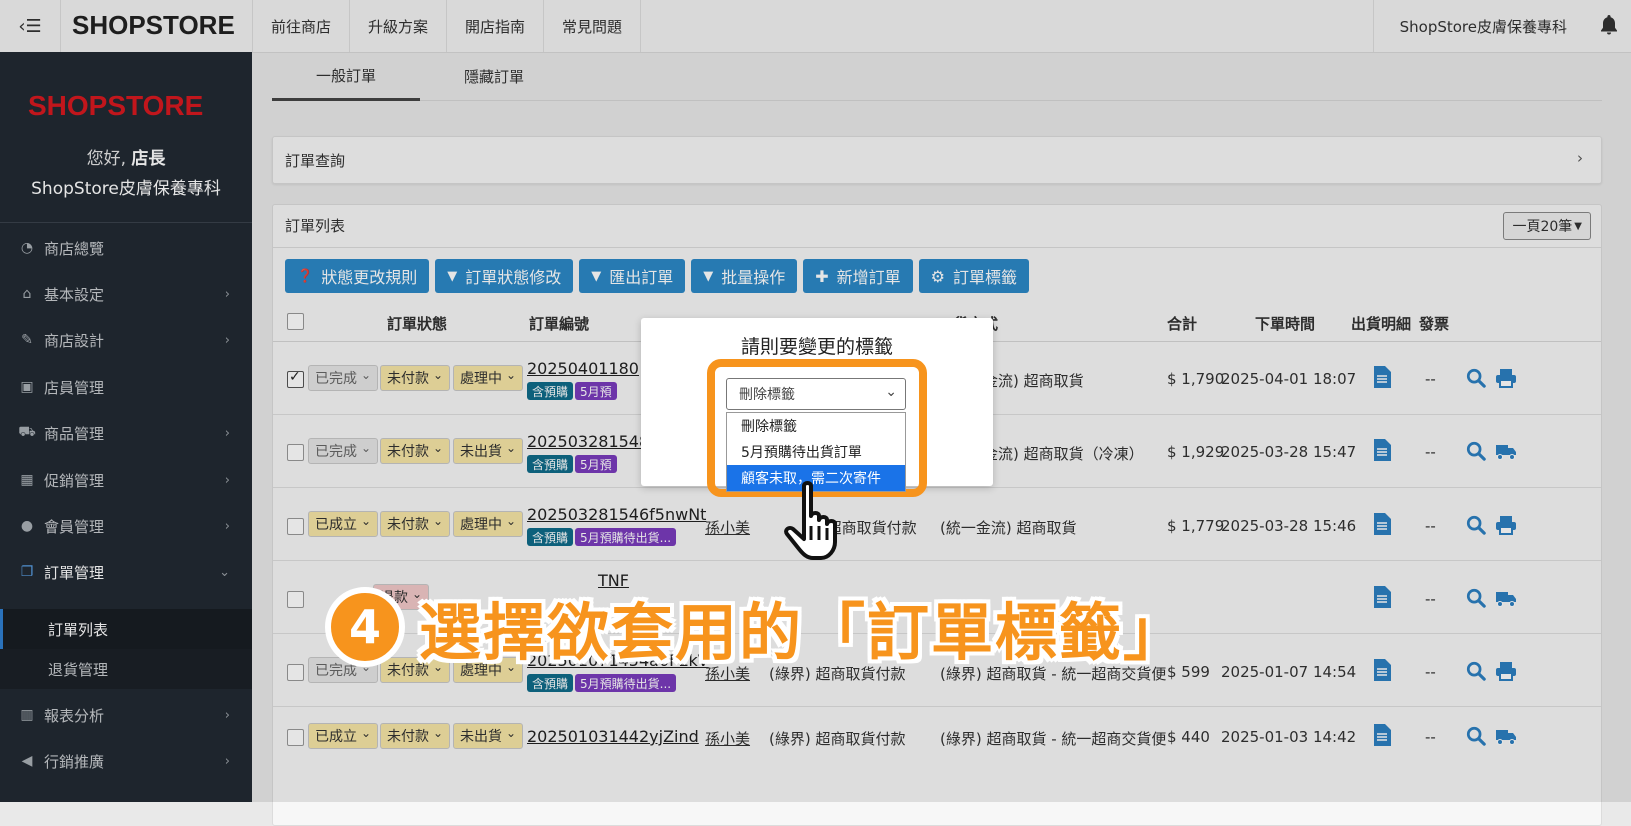 This screenshot has width=1631, height=826. What do you see at coordinates (588, 441) in the screenshot?
I see `order-number-link: 202503281548` at bounding box center [588, 441].